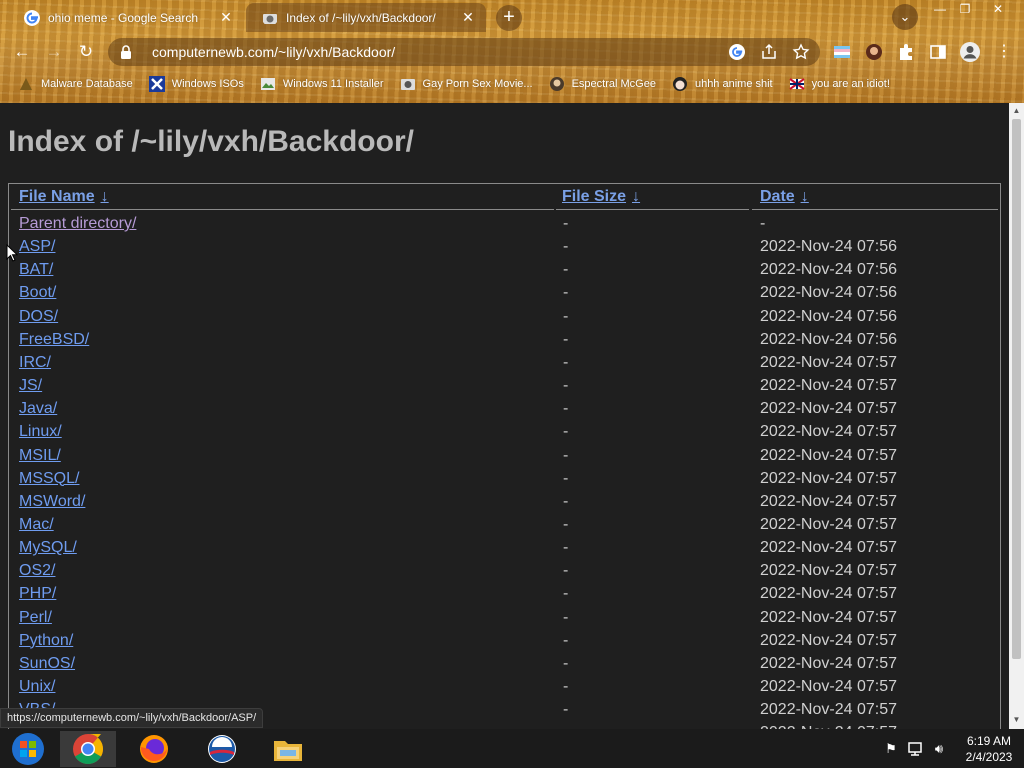 This screenshot has width=1024, height=768. Describe the element at coordinates (35, 363) in the screenshot. I see `directory-link: IRC/` at that location.